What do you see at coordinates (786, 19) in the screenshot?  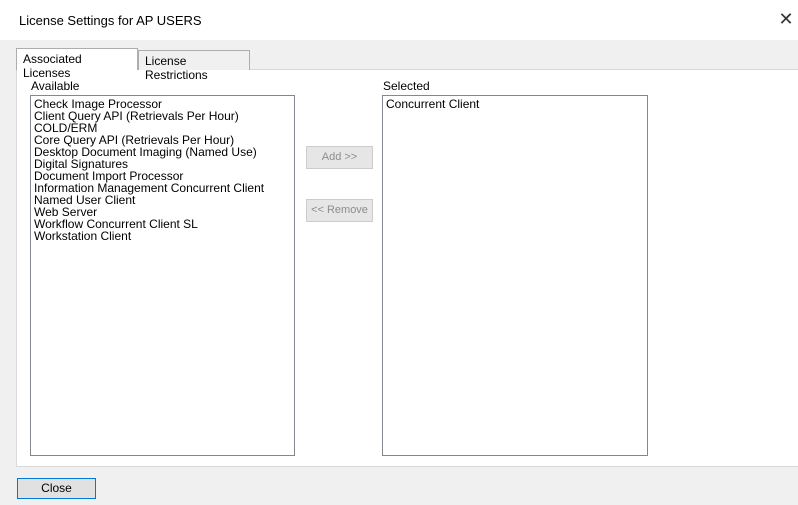 I see `close-icon: ✕` at bounding box center [786, 19].